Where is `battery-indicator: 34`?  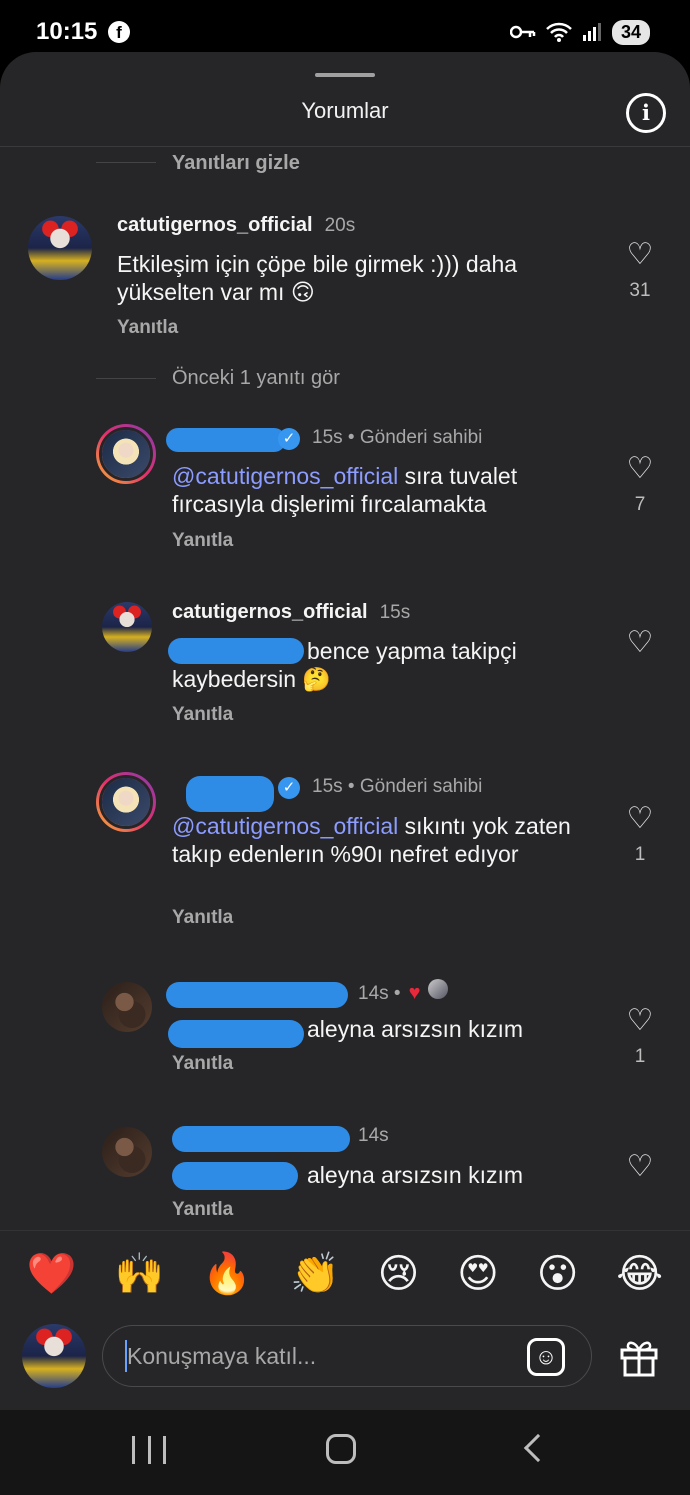 battery-indicator: 34 is located at coordinates (631, 32).